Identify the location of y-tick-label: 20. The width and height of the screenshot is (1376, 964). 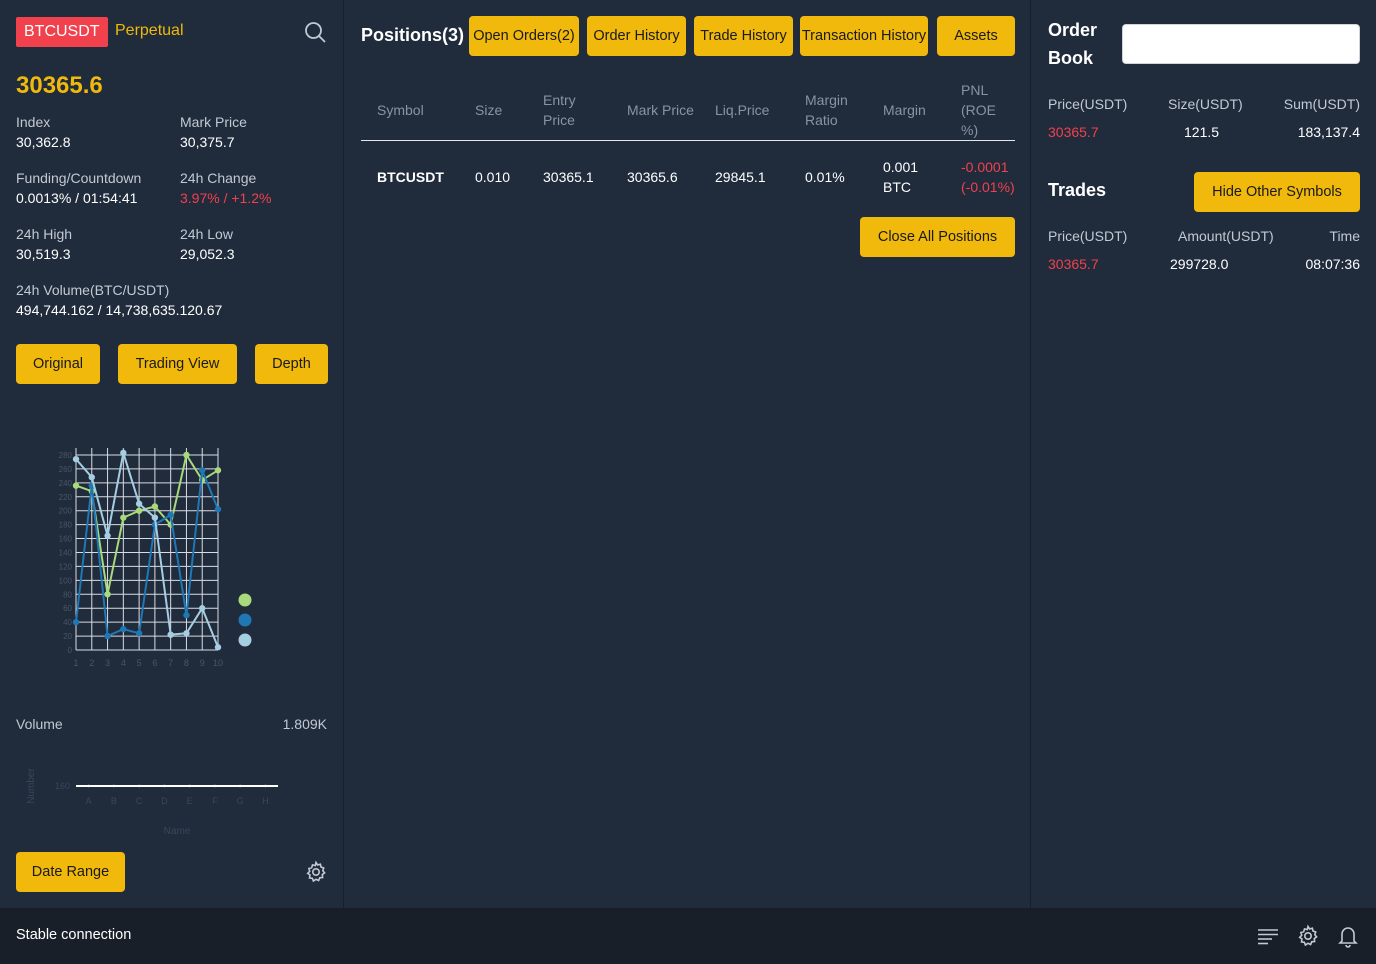
(67, 636).